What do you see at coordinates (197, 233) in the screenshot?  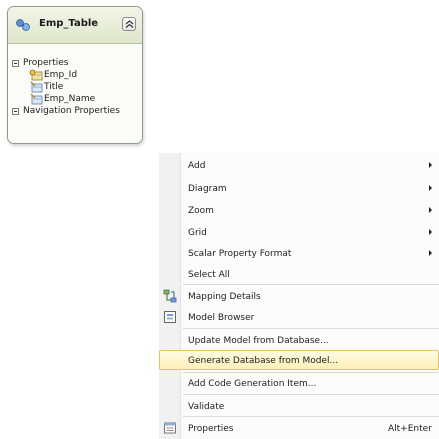 I see `menu-item-label: Grid` at bounding box center [197, 233].